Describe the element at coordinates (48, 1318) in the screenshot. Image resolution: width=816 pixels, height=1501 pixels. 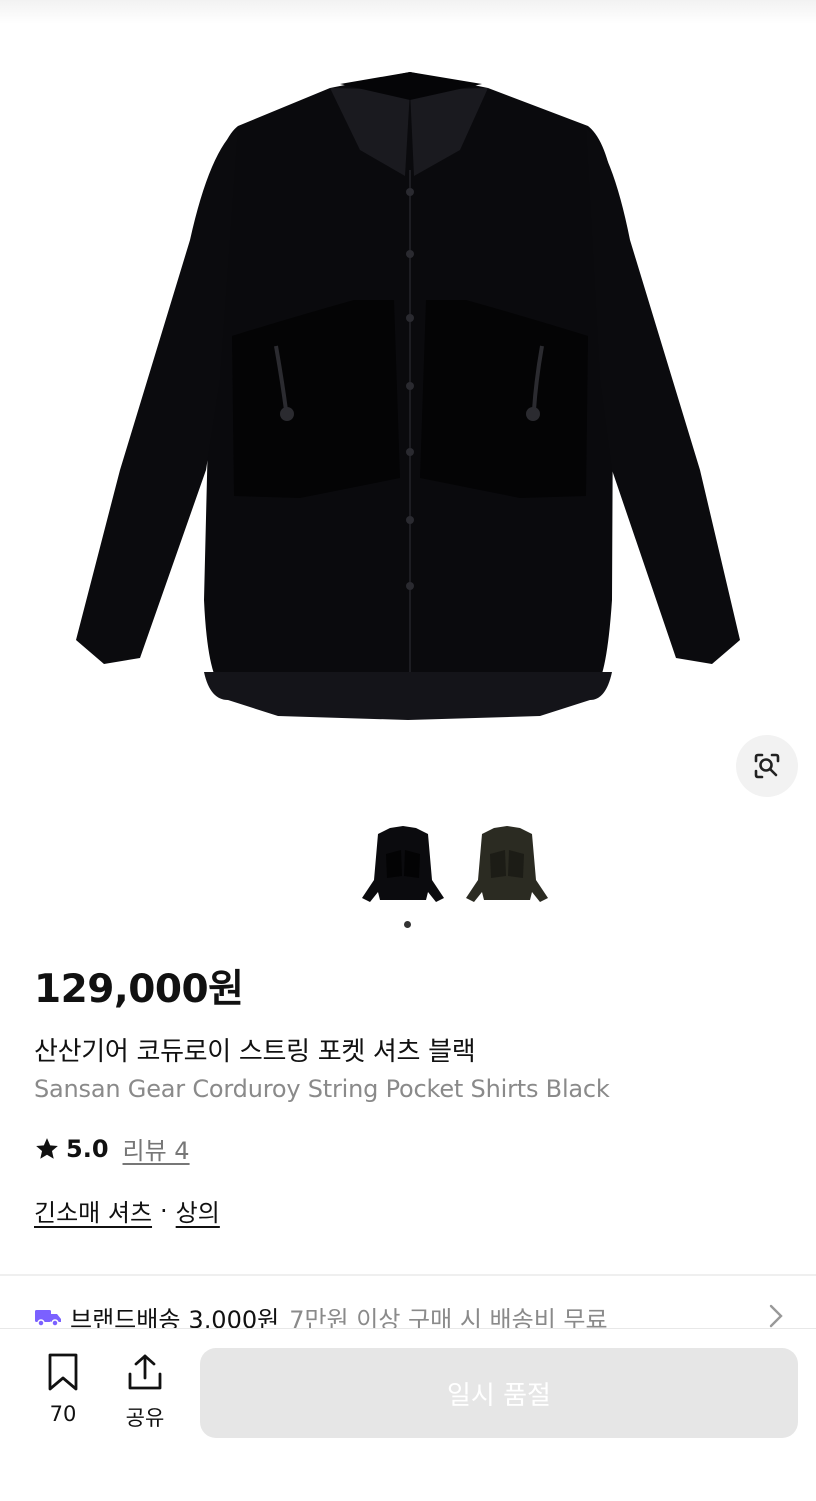
I see `truck-icon` at that location.